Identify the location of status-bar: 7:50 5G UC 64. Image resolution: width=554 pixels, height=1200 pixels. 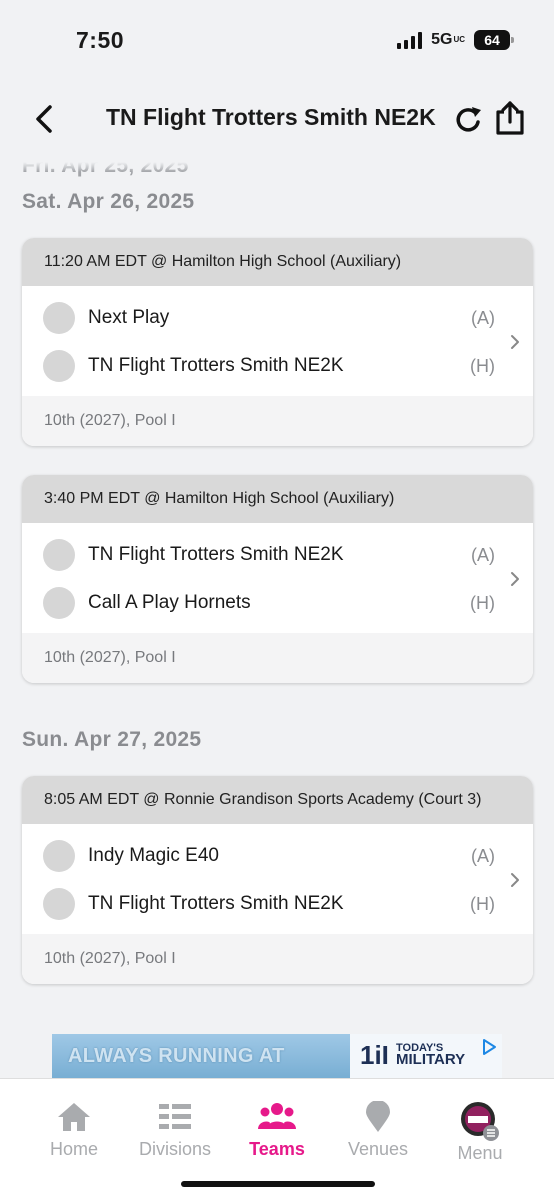
(277, 40).